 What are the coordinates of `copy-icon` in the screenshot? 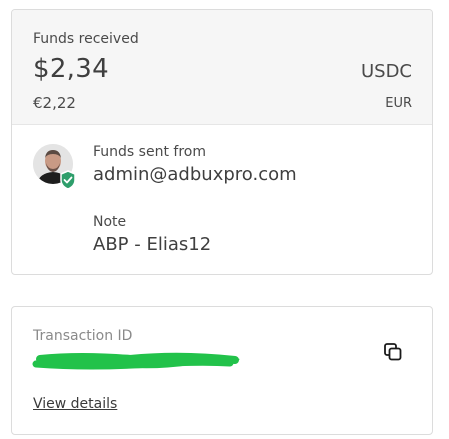 It's located at (393, 352).